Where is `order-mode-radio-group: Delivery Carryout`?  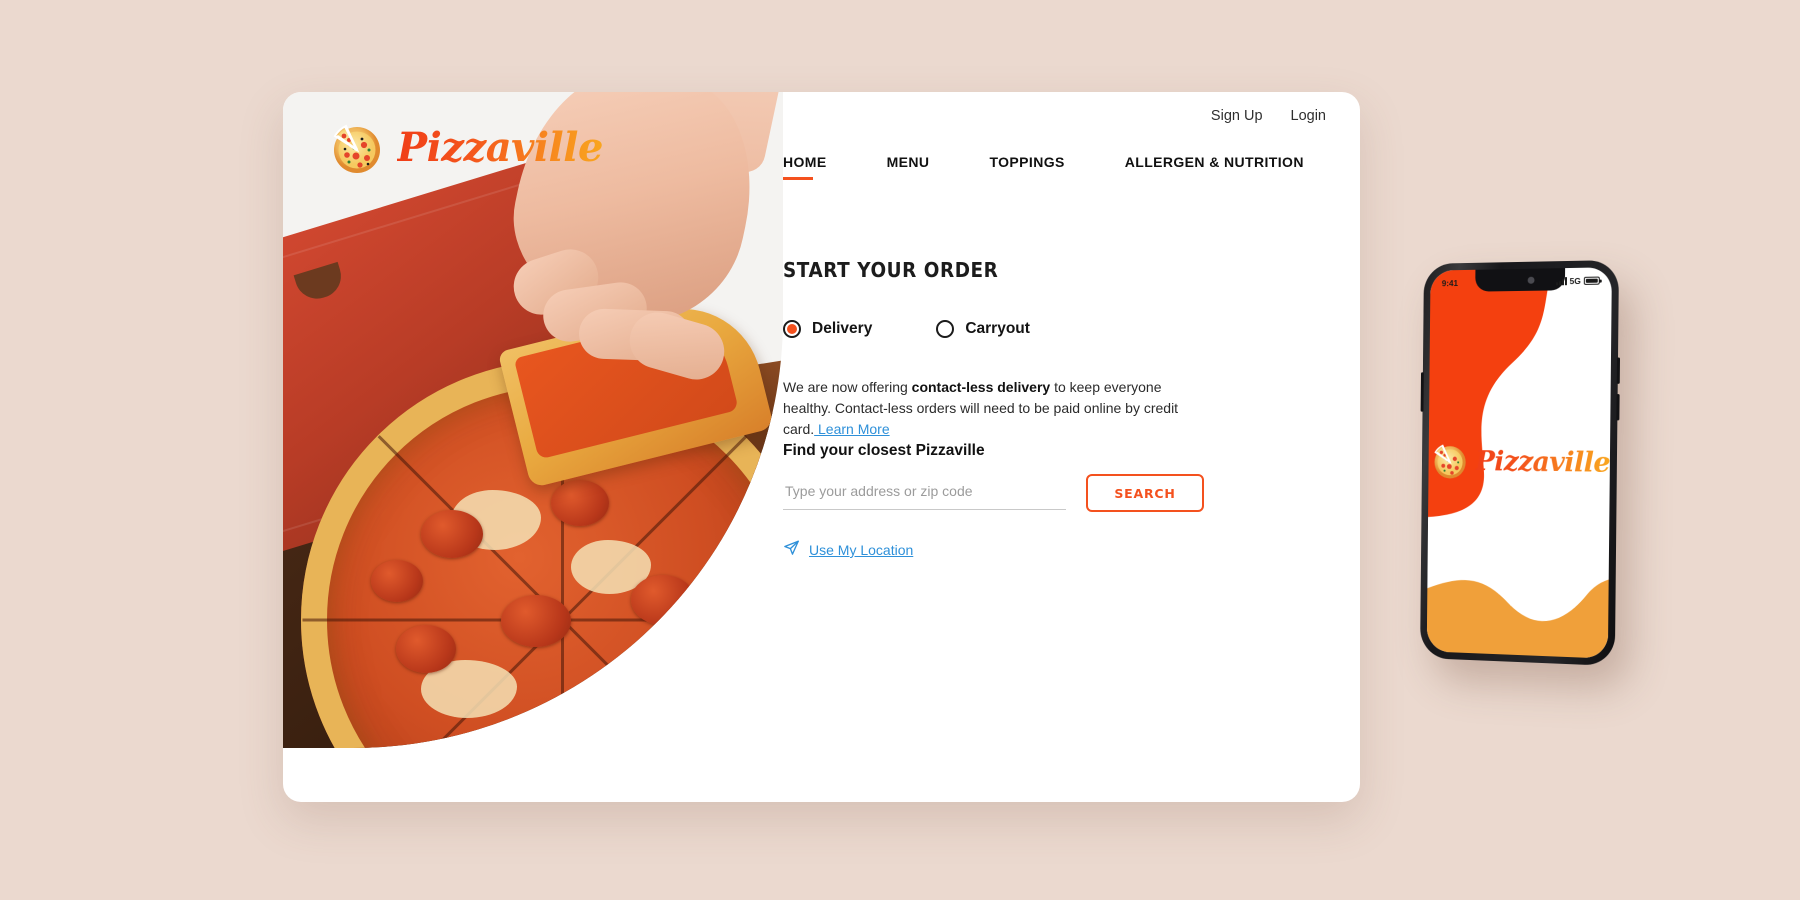 order-mode-radio-group: Delivery Carryout is located at coordinates (906, 329).